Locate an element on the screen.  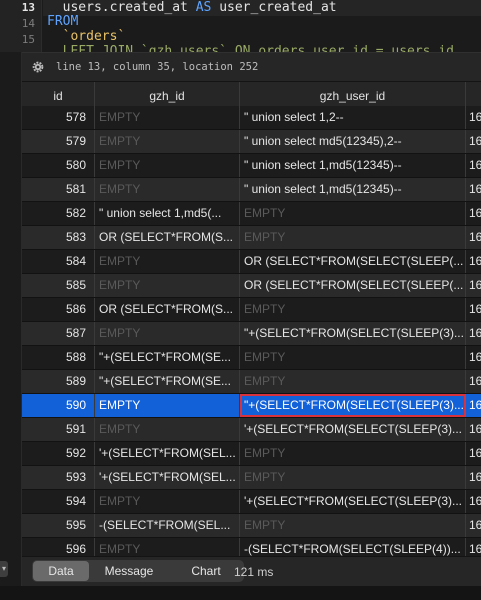
table-row: 588 "+(SELECT*FROM(SE... EMPTY 16 is located at coordinates (251, 358).